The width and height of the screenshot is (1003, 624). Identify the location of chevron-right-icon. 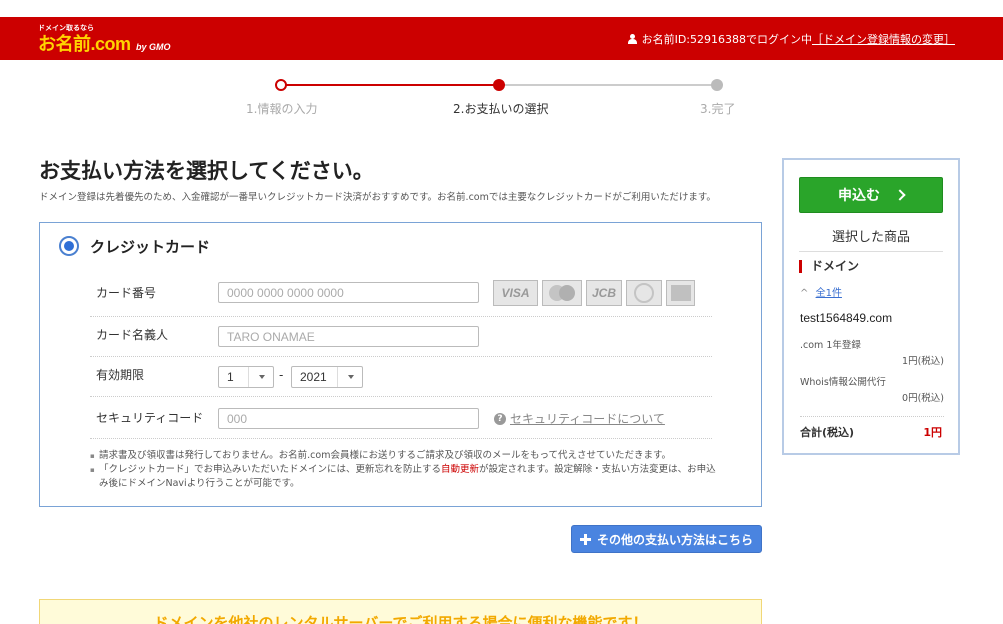
(900, 195).